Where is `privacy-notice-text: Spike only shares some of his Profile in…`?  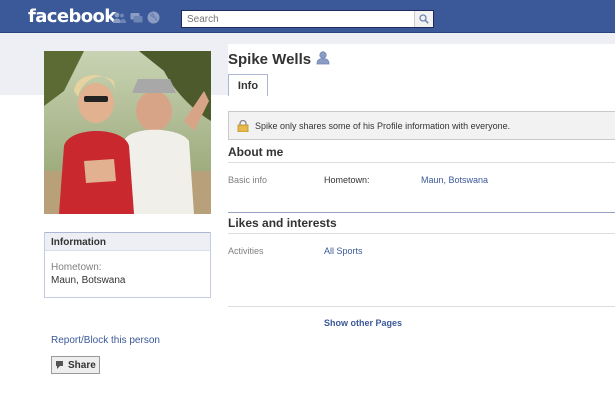 privacy-notice-text: Spike only shares some of his Profile in… is located at coordinates (383, 125).